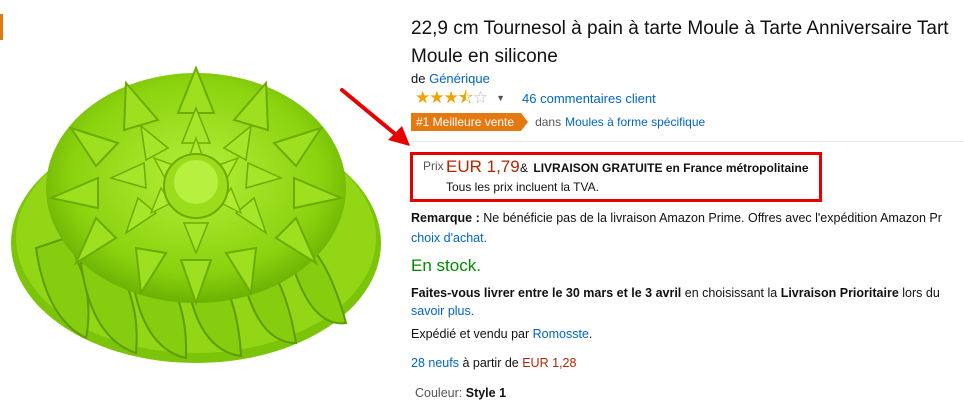  What do you see at coordinates (484, 56) in the screenshot?
I see `product-title-line2: Moule en silicone` at bounding box center [484, 56].